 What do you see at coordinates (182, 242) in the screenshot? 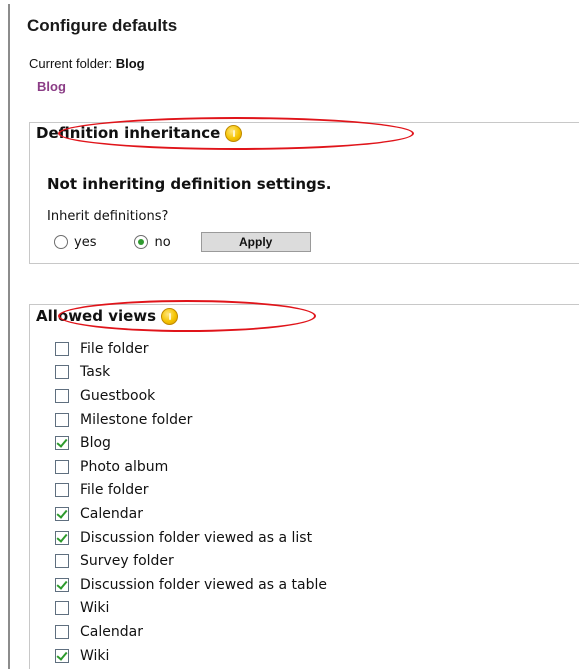
I see `inherit-radio-group: yes no Apply` at bounding box center [182, 242].